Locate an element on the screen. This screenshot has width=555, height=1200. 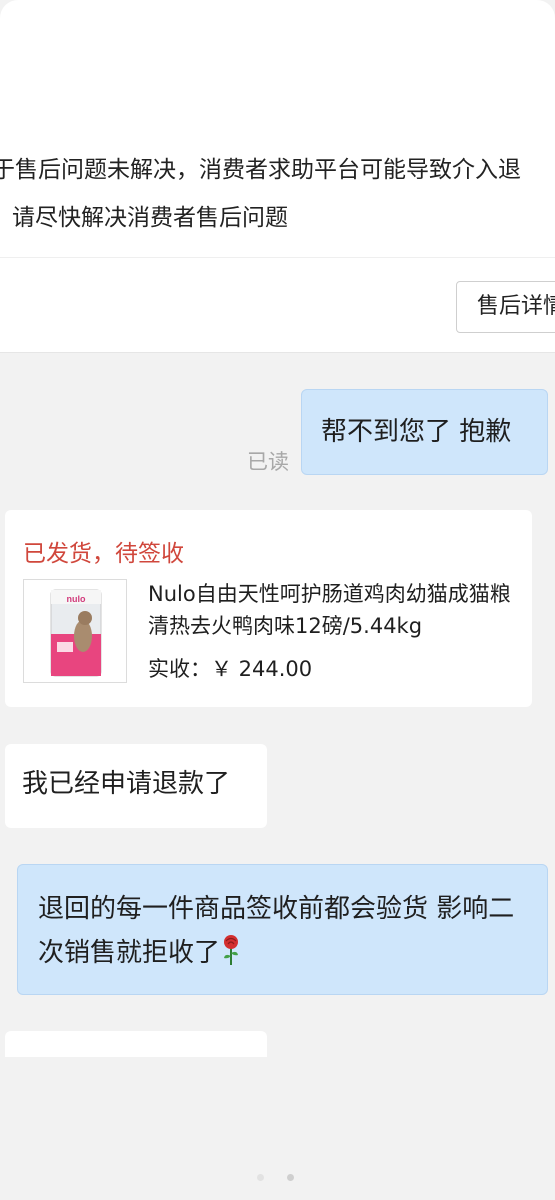
order-status: 已发货，待签收 is located at coordinates (103, 554).